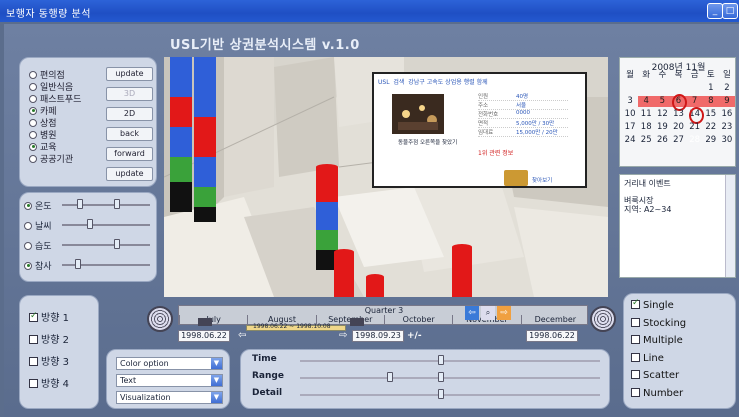 Image resolution: width=739 pixels, height=417 pixels. What do you see at coordinates (204, 336) in the screenshot?
I see `timeline-start-date: 1998.06.22` at bounding box center [204, 336].